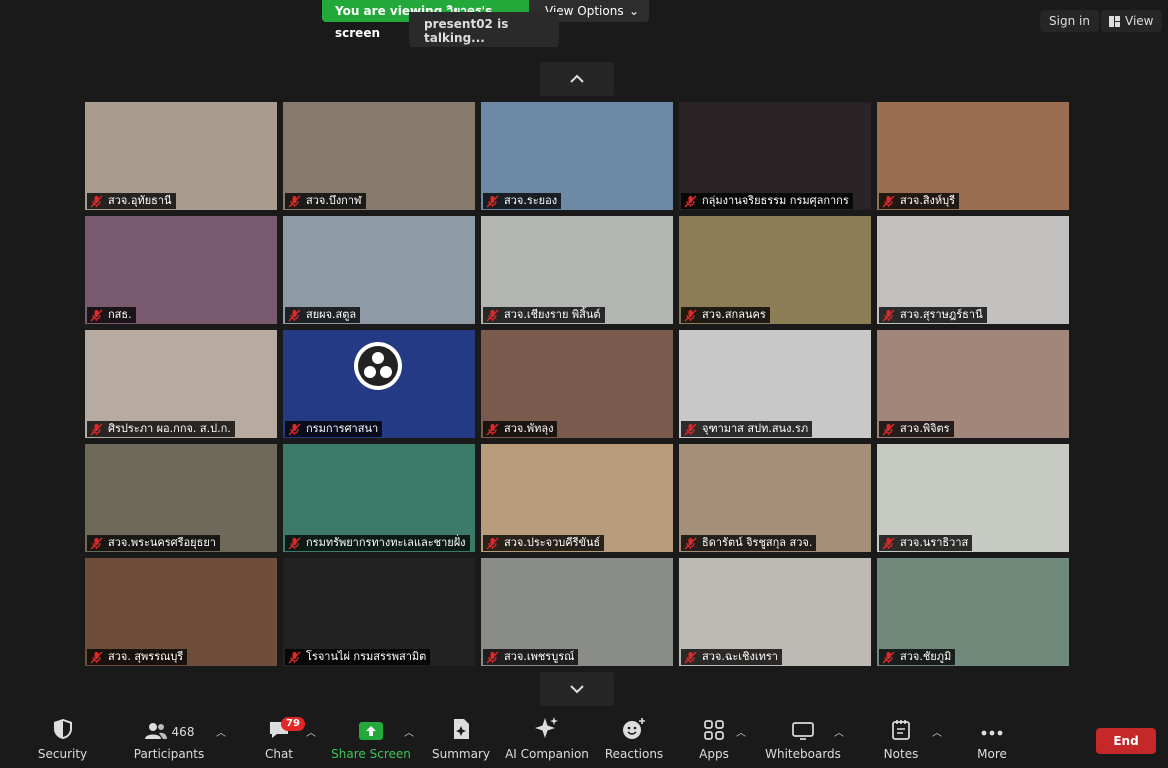 This screenshot has width=1168, height=768. What do you see at coordinates (279, 737) in the screenshot?
I see `chat-button: Chat` at bounding box center [279, 737].